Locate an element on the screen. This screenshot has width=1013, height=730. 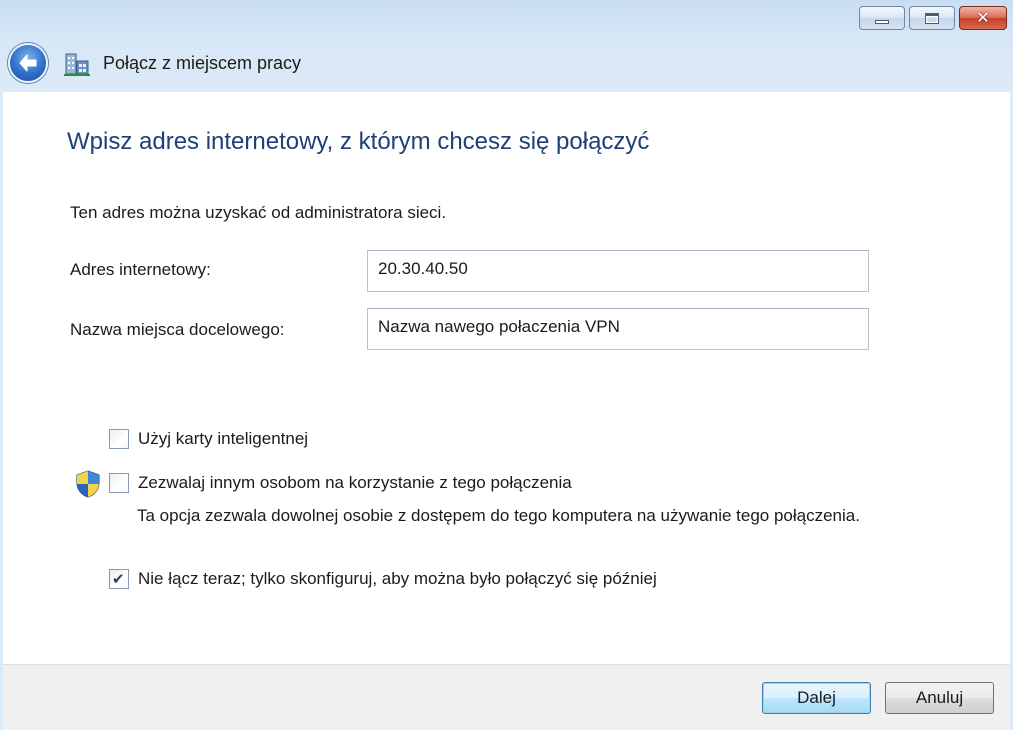
dont-connect-checkbox: ✔ is located at coordinates (119, 579).